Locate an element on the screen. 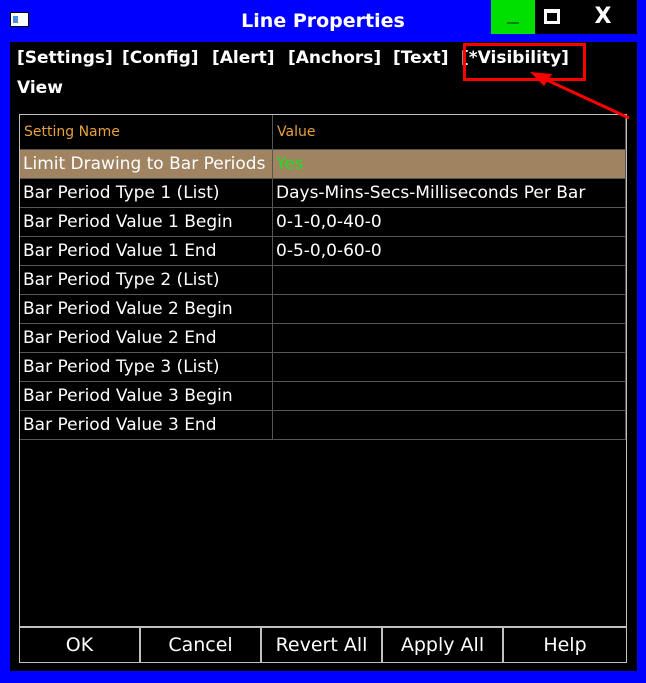  table-row: Bar Period Value 2 End is located at coordinates (323, 338).